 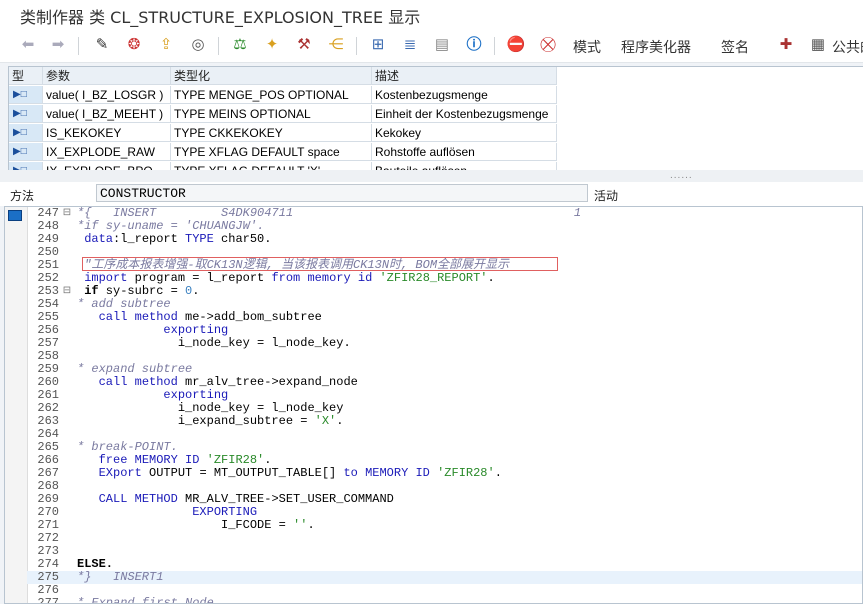 What do you see at coordinates (26, 76) in the screenshot?
I see `column-header-kind: 型` at bounding box center [26, 76].